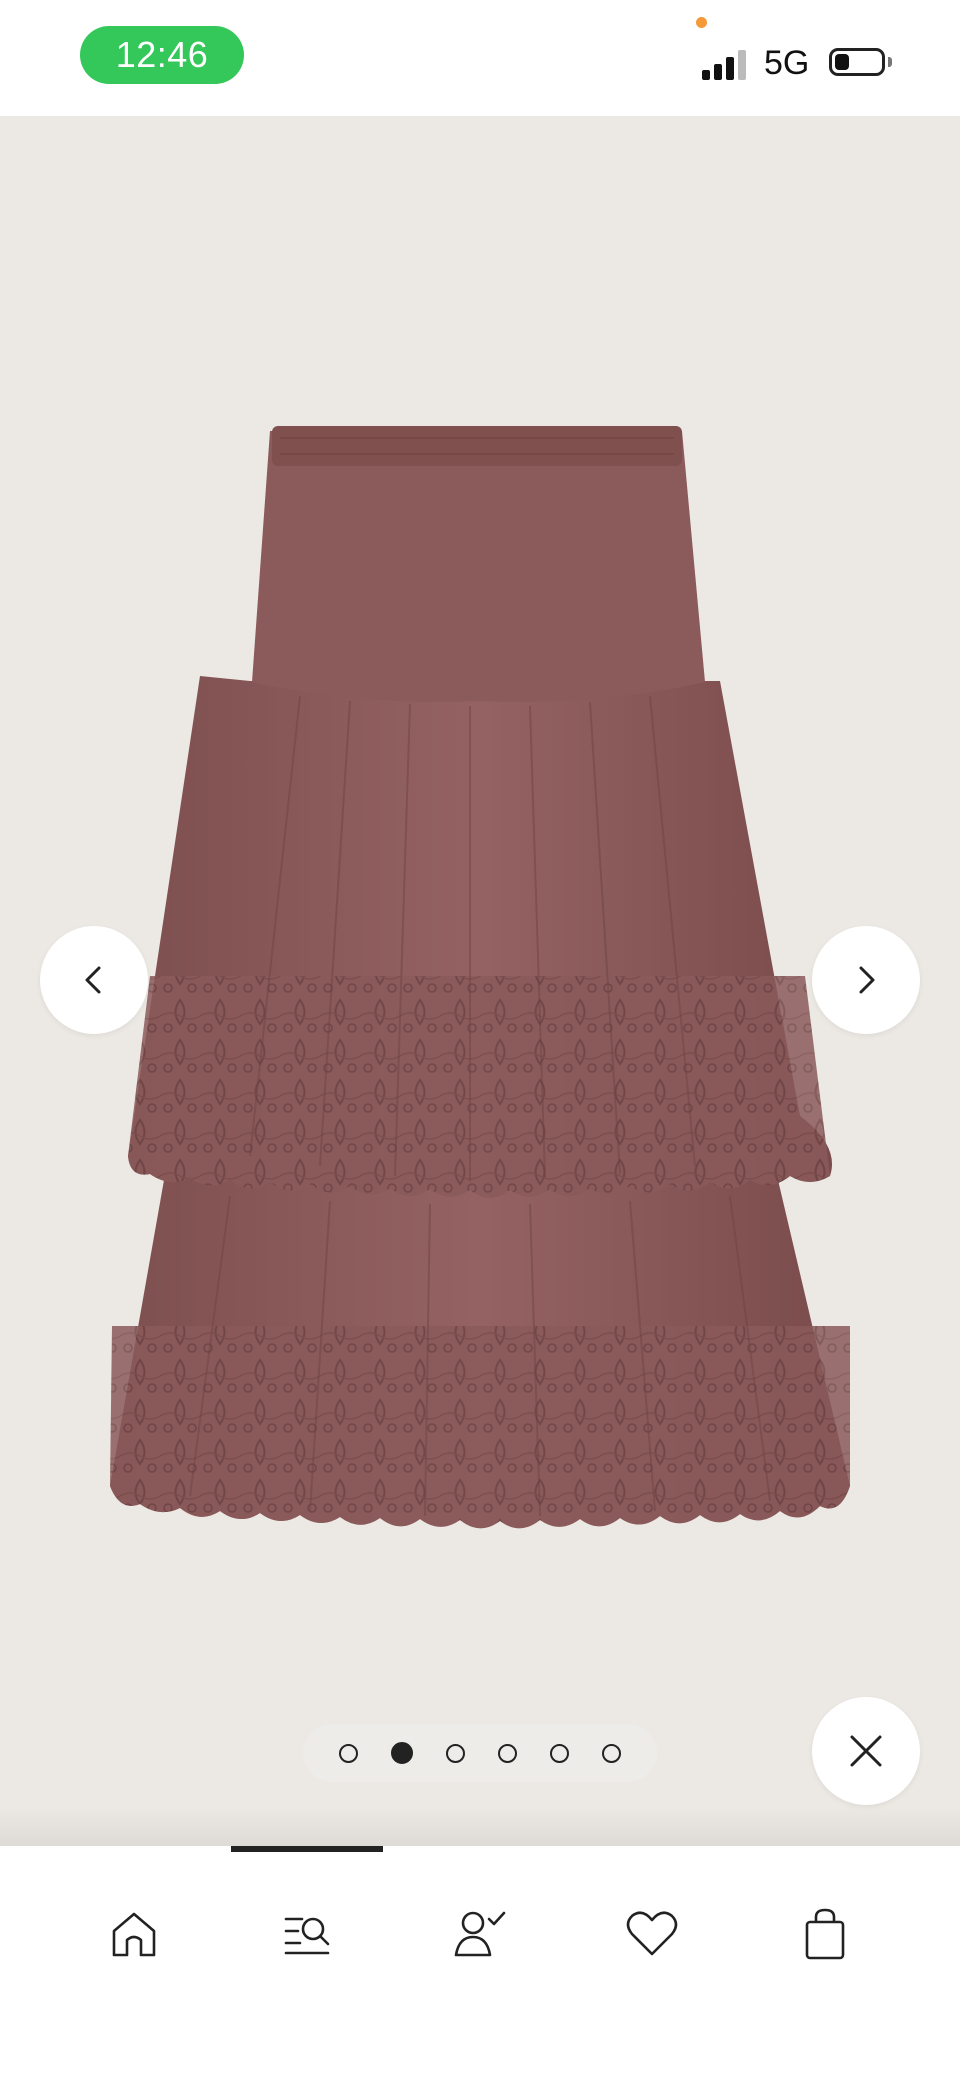  I want to click on battery-icon, so click(857, 62).